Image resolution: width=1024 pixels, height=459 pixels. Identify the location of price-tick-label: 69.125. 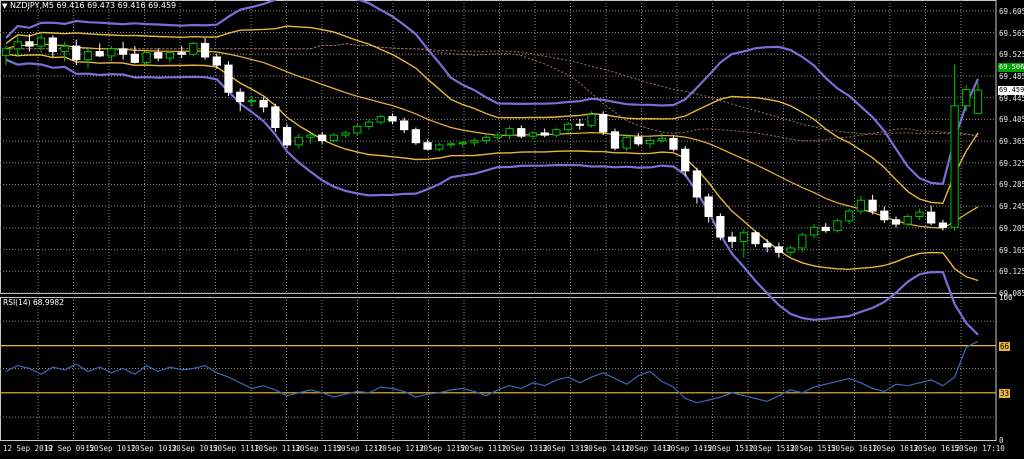
(1011, 272).